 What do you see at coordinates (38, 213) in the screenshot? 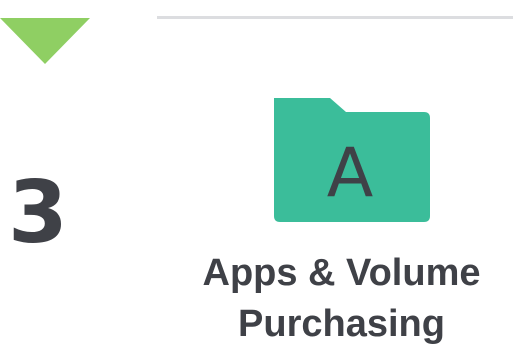
I see `step-number: 3` at bounding box center [38, 213].